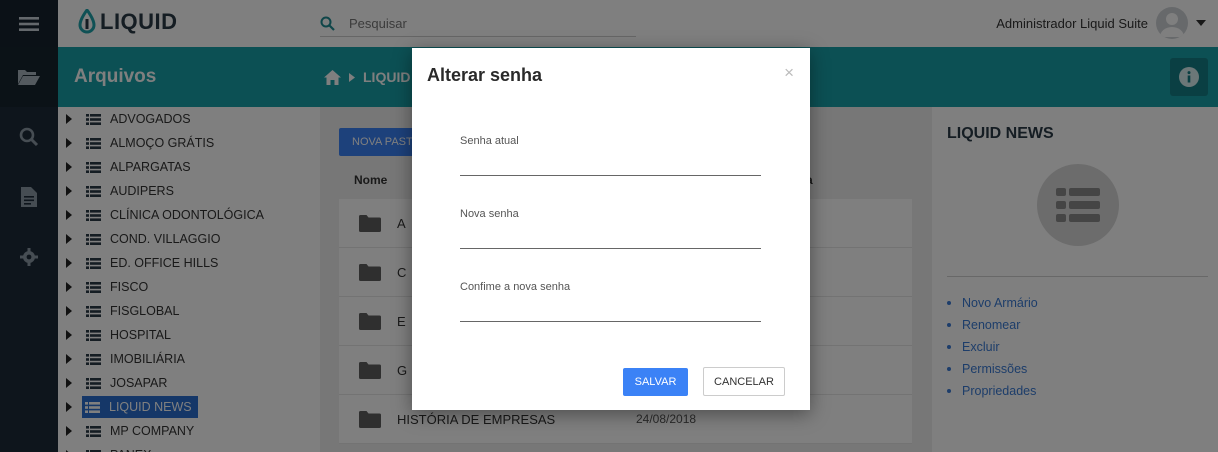  Describe the element at coordinates (610, 321) in the screenshot. I see `confirm-password-input` at that location.